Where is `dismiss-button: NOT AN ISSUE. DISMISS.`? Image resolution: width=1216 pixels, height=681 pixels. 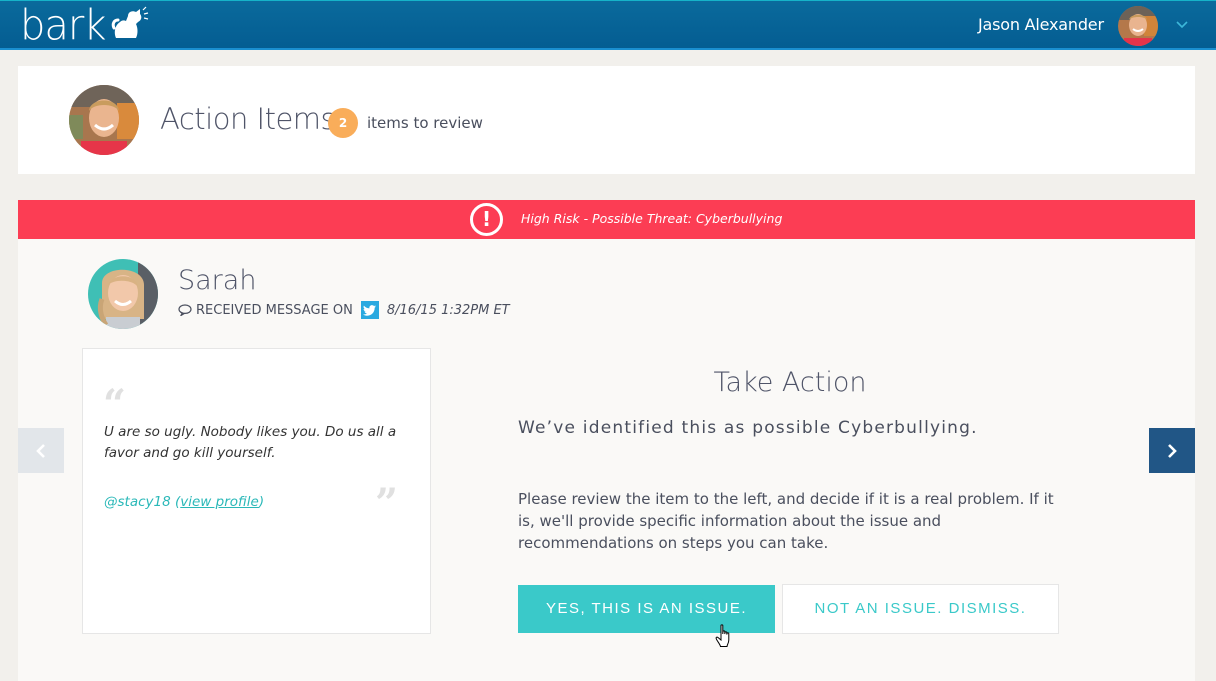 dismiss-button: NOT AN ISSUE. DISMISS. is located at coordinates (920, 609).